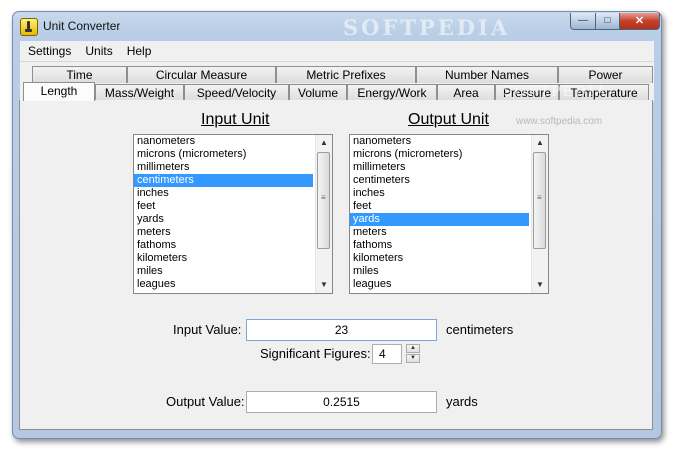  What do you see at coordinates (29, 27) in the screenshot?
I see `app-icon` at bounding box center [29, 27].